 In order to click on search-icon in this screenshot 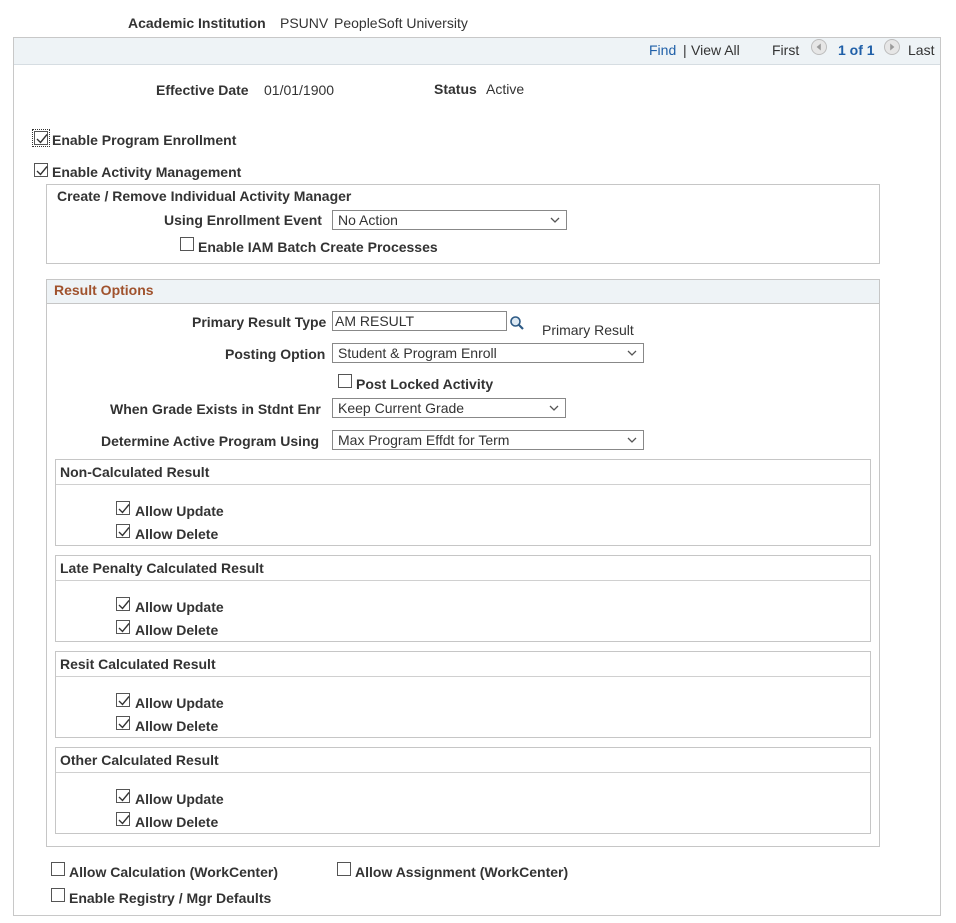, I will do `click(517, 323)`.